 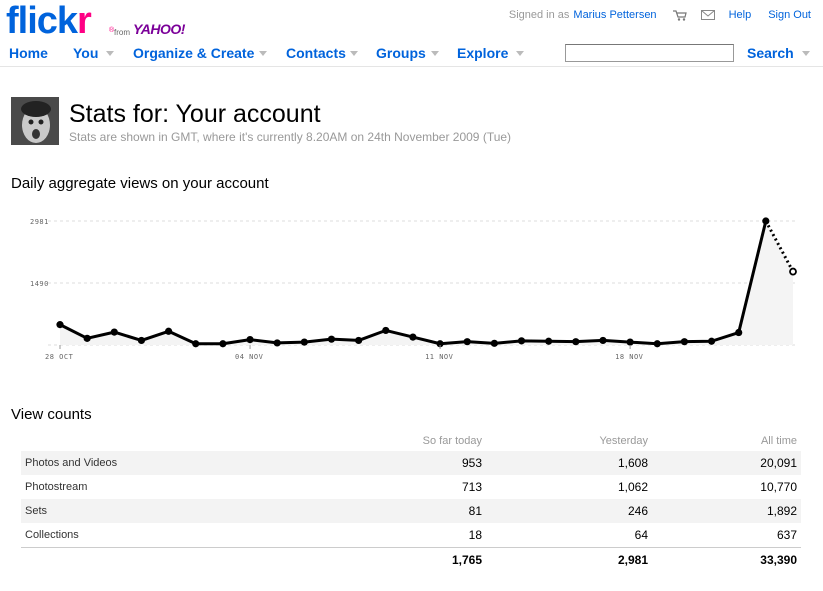 What do you see at coordinates (520, 53) in the screenshot?
I see `nav-explore-dropdown-icon` at bounding box center [520, 53].